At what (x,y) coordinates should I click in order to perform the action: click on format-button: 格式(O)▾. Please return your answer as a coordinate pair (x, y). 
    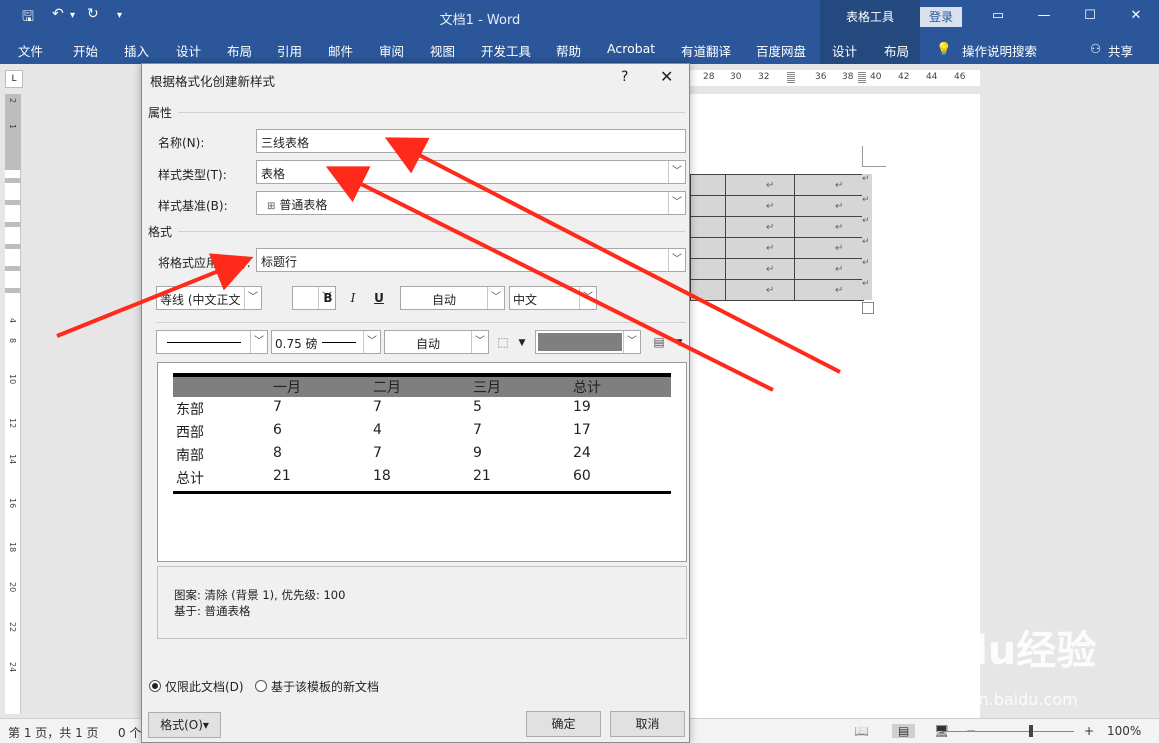
    Looking at the image, I should click on (184, 725).